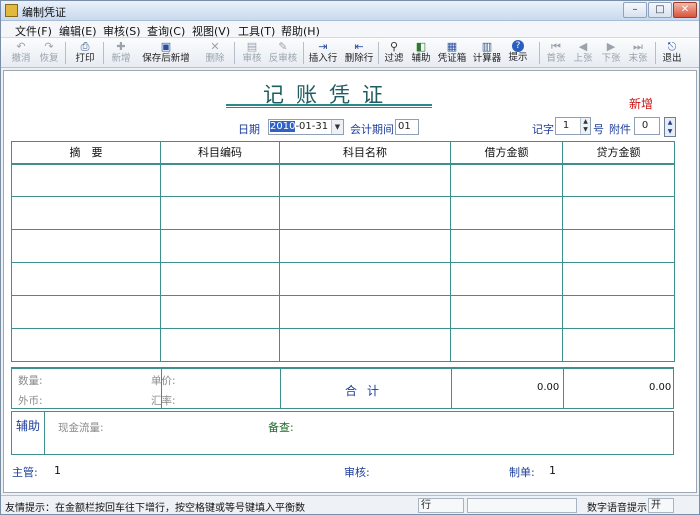 The width and height of the screenshot is (700, 515). Describe the element at coordinates (163, 401) in the screenshot. I see `rate-label: 汇率:` at that location.